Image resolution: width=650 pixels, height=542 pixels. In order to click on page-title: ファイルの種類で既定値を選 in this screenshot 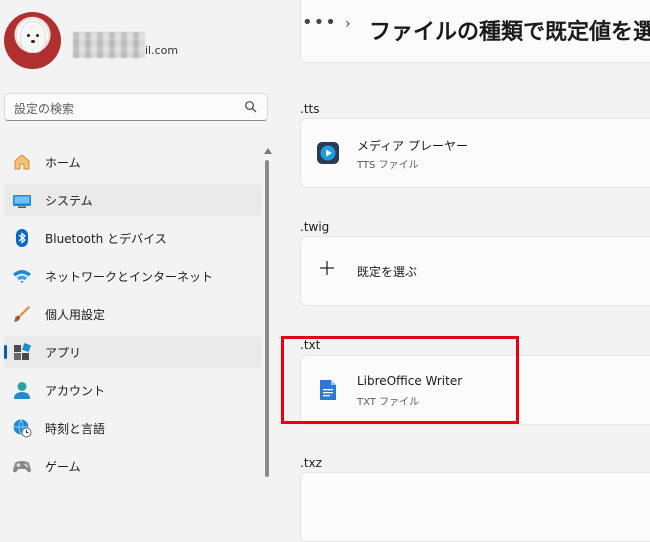, I will do `click(509, 32)`.